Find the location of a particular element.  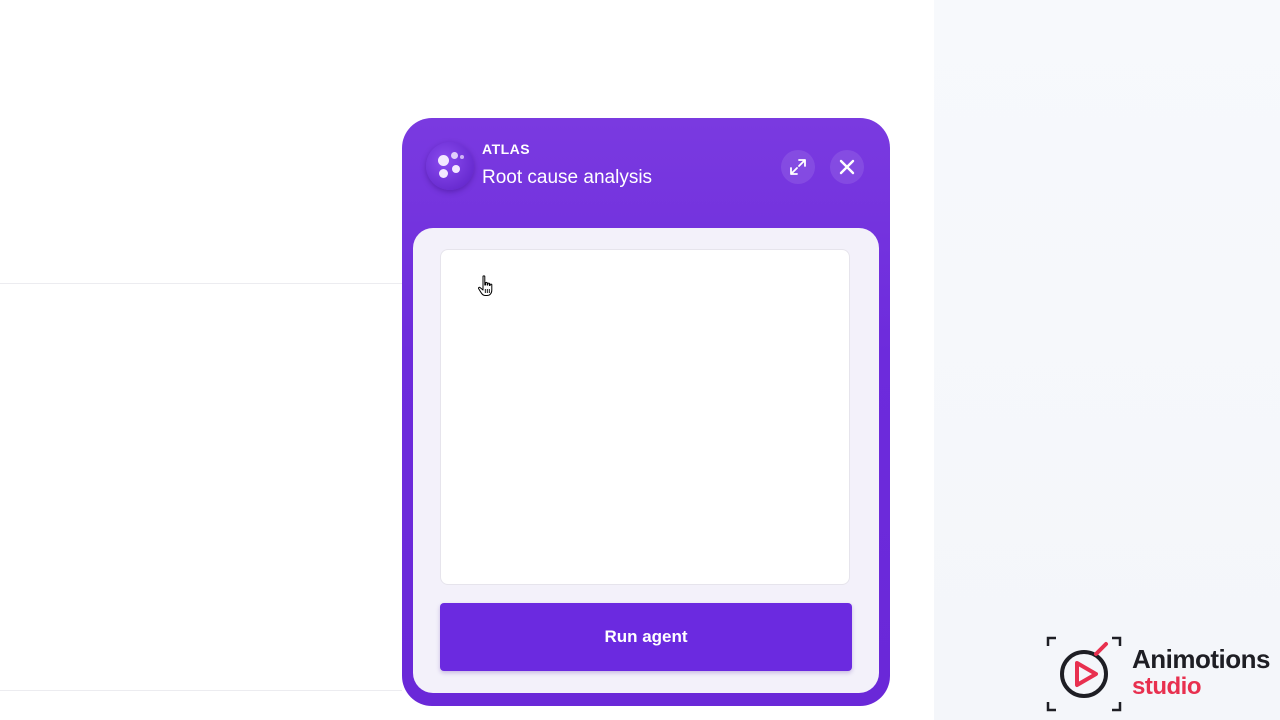

atlas-logo-icon is located at coordinates (450, 166).